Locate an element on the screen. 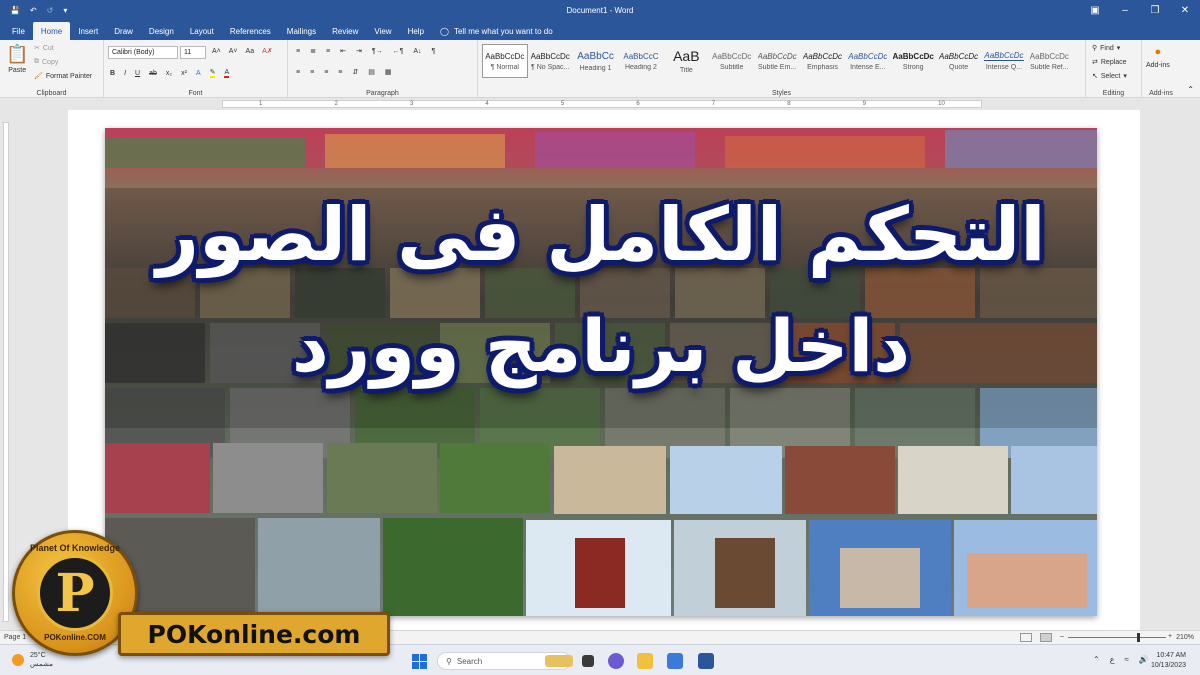 The width and height of the screenshot is (1200, 675). show-marks-icon: ¶ is located at coordinates (434, 51).